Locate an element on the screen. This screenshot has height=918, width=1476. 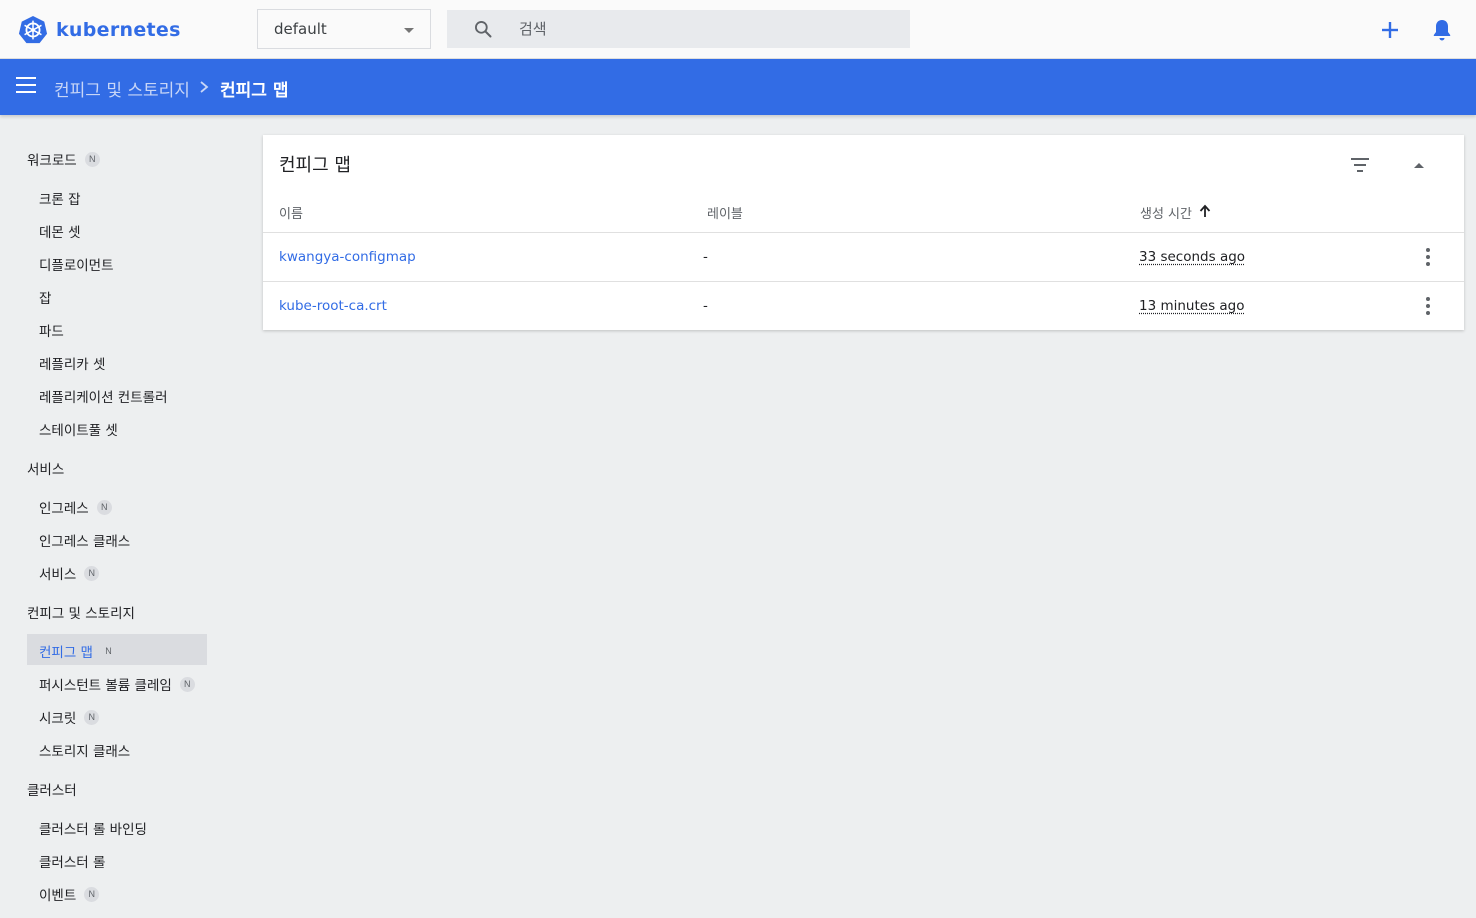
sidebar-item-label: 스테이트풀 셋 is located at coordinates (78, 431).